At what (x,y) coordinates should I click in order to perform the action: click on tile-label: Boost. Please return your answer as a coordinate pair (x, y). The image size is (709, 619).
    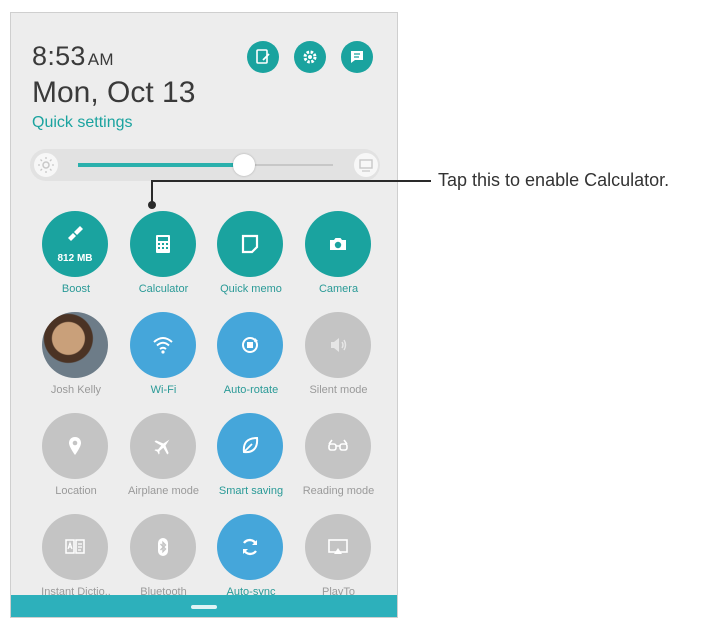
    Looking at the image, I should click on (76, 289).